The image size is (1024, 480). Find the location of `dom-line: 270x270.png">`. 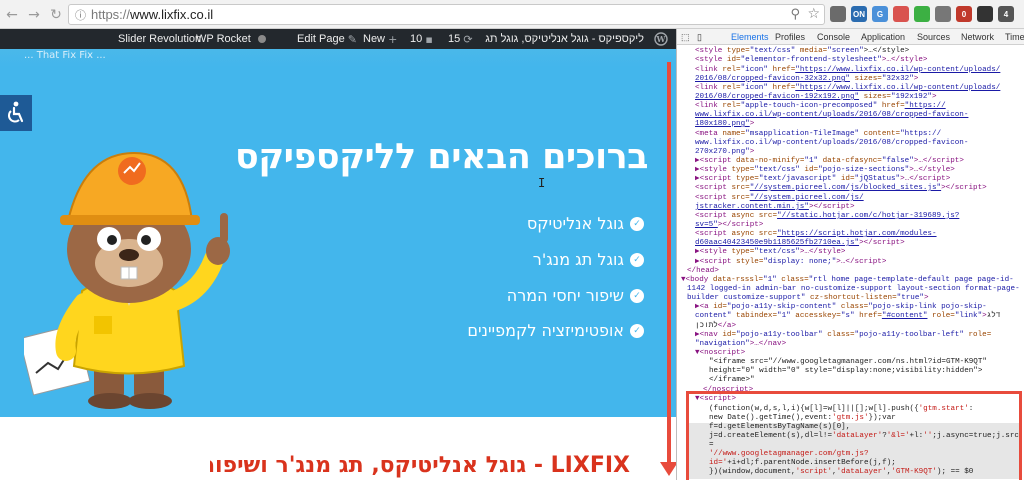

dom-line: 270x270.png"> is located at coordinates (724, 152).